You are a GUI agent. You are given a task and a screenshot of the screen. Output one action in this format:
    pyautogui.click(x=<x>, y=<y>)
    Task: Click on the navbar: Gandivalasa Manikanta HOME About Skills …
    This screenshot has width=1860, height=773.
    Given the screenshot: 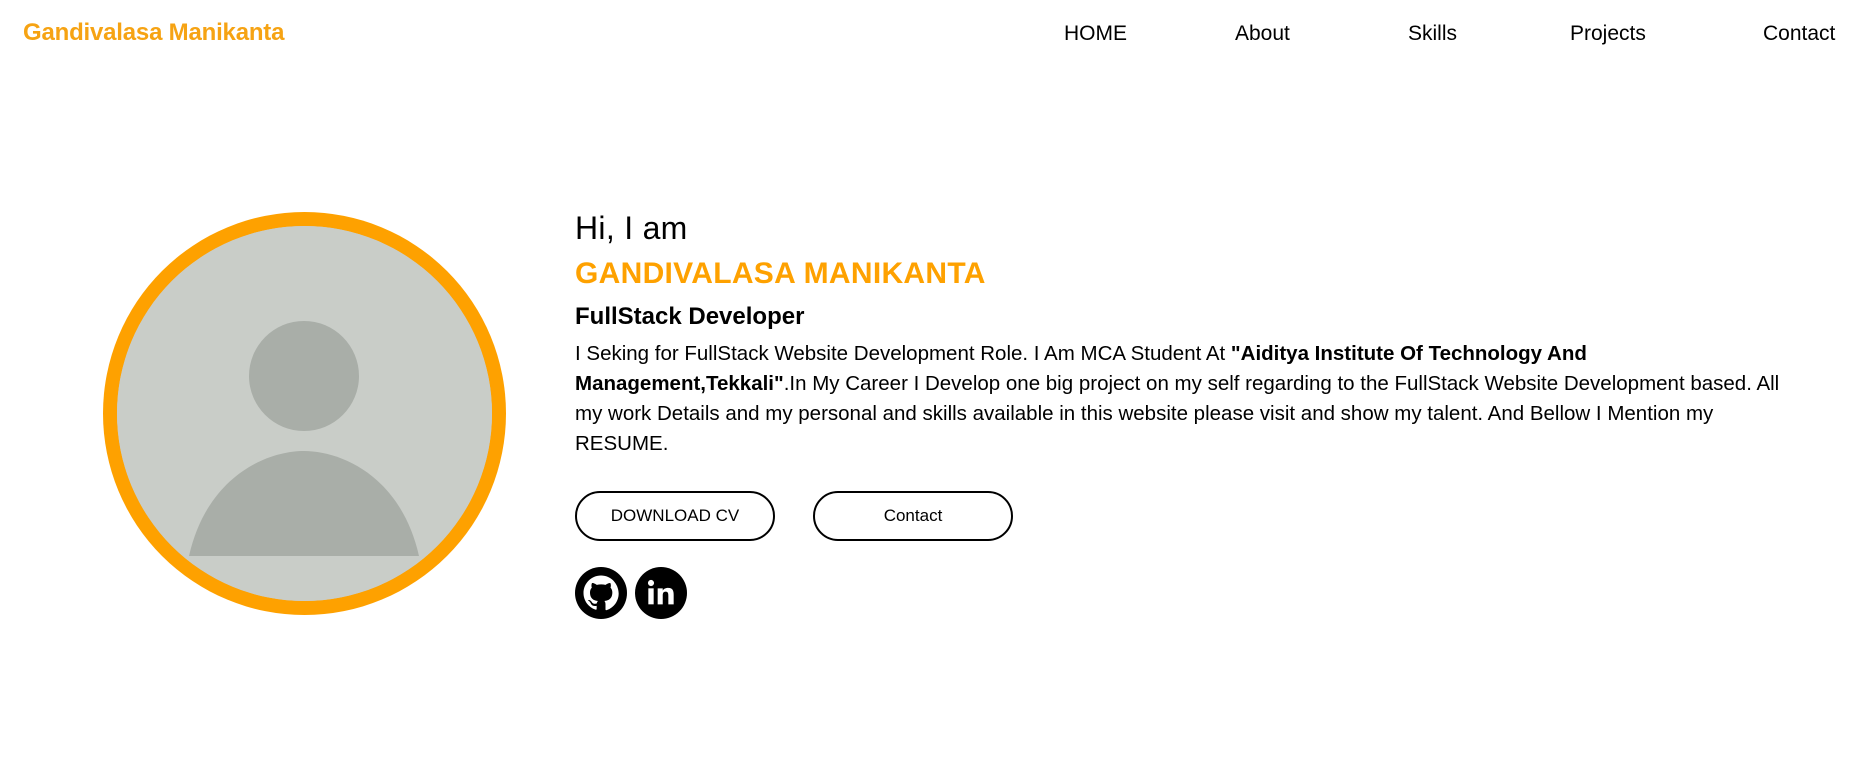 What is the action you would take?
    pyautogui.click(x=930, y=35)
    